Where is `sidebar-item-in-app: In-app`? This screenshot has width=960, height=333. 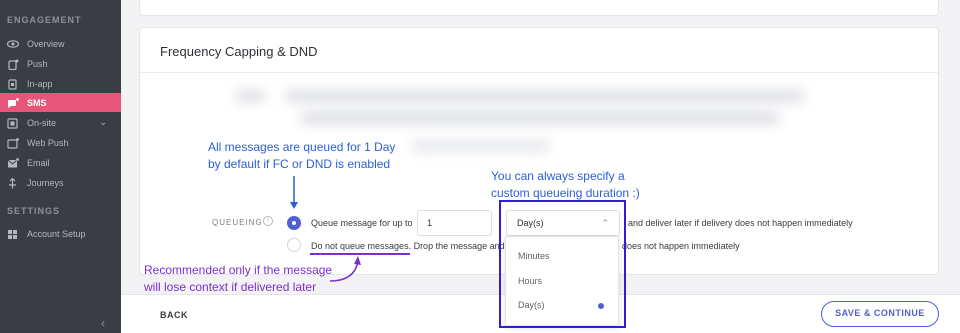
sidebar-item-in-app: In-app is located at coordinates (60, 83).